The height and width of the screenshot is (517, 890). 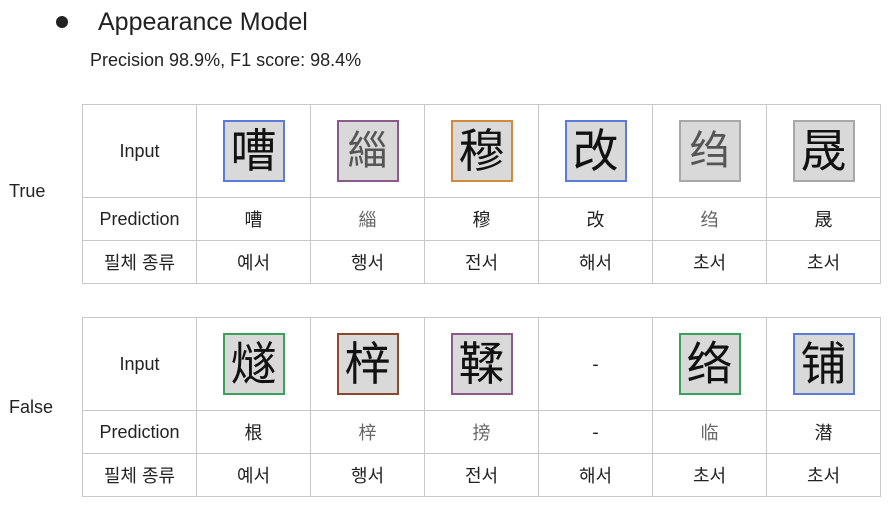 I want to click on prediction-row: Prediction 根 梓 搒 - 临 潜, so click(x=481, y=432).